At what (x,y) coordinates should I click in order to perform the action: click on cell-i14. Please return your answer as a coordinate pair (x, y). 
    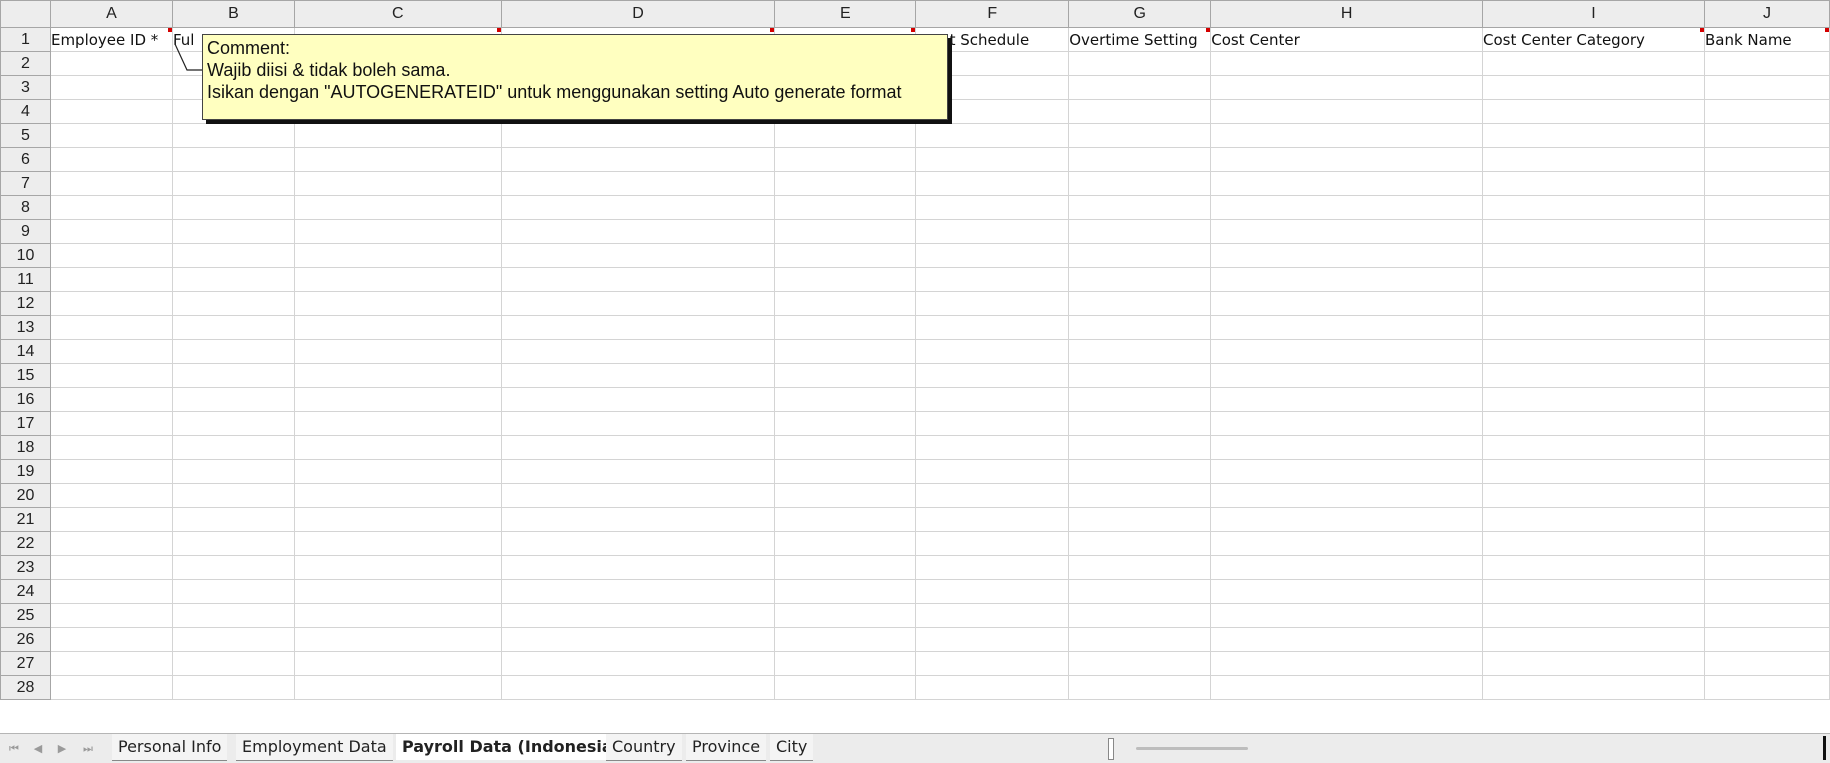
    Looking at the image, I should click on (1593, 351).